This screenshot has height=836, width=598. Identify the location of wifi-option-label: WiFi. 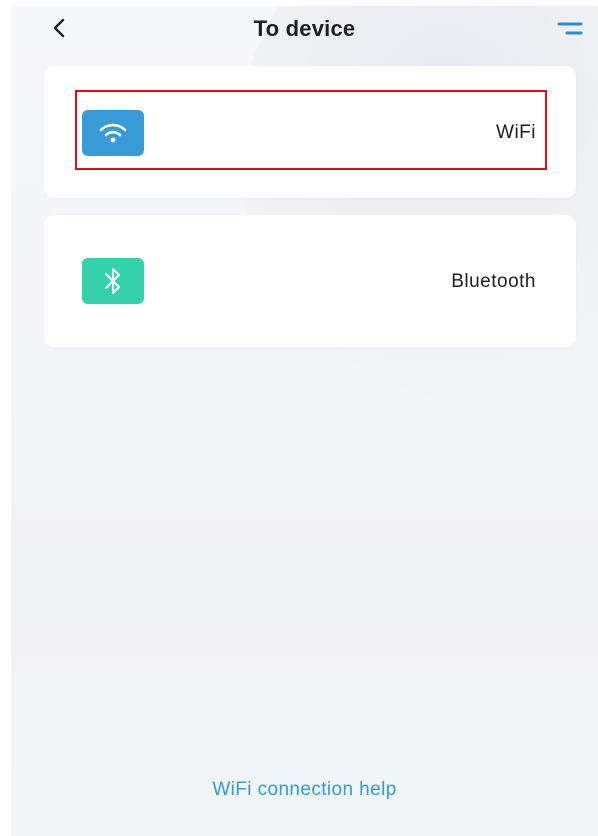
(516, 132).